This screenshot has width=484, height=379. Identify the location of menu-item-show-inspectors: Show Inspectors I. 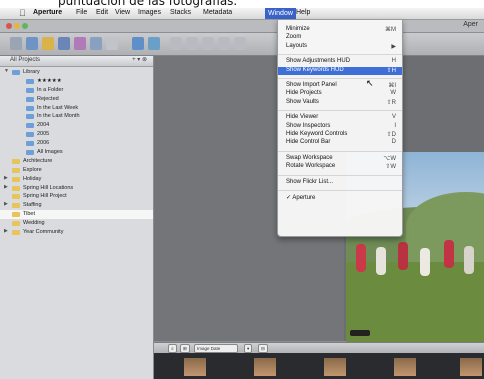
(340, 127).